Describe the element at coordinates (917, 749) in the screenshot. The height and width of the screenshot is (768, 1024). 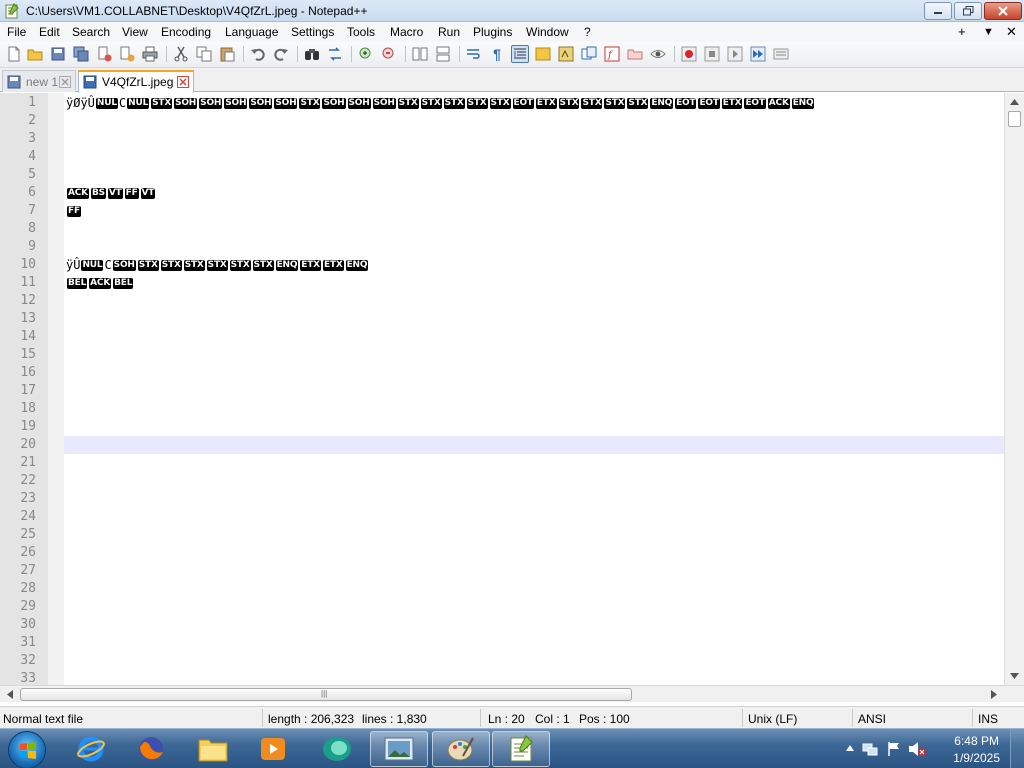
I see `volume-muted-icon` at that location.